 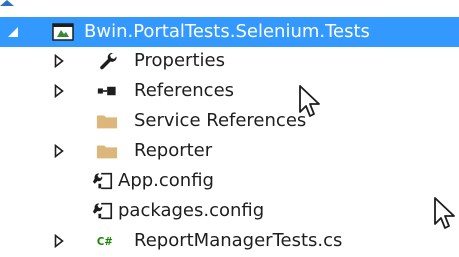 I want to click on tree-item-label: packages.config, so click(x=191, y=210).